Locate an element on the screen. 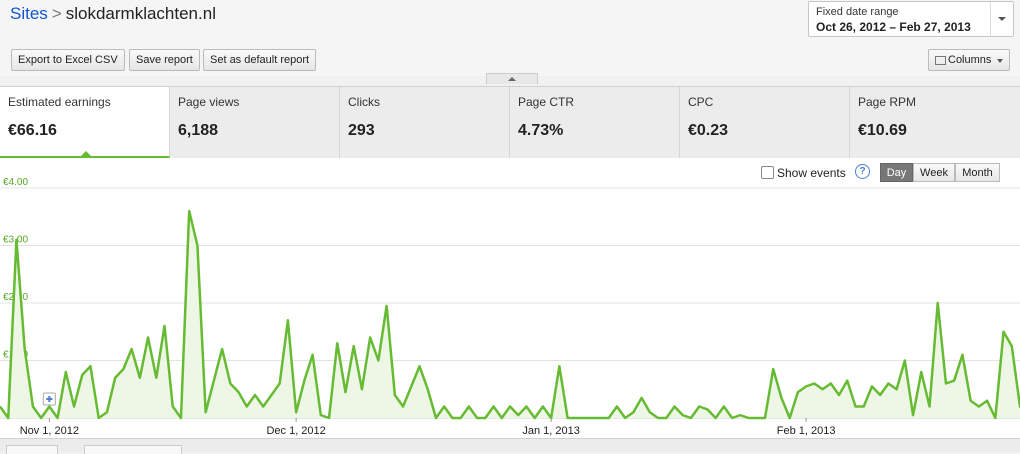 The width and height of the screenshot is (1020, 454). metric-label: Clicks is located at coordinates (364, 102).